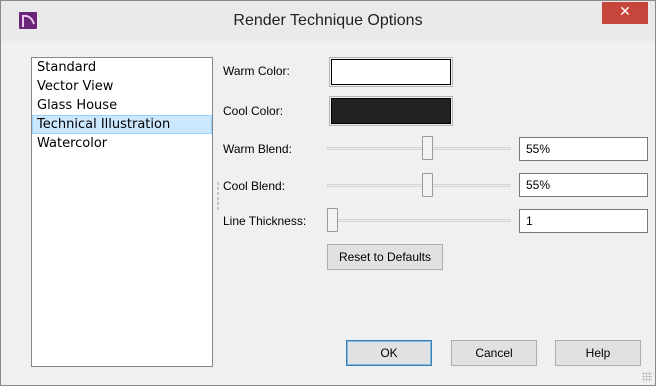 This screenshot has height=386, width=656. Describe the element at coordinates (122, 86) in the screenshot. I see `list-item-vector-view: Vector View` at that location.